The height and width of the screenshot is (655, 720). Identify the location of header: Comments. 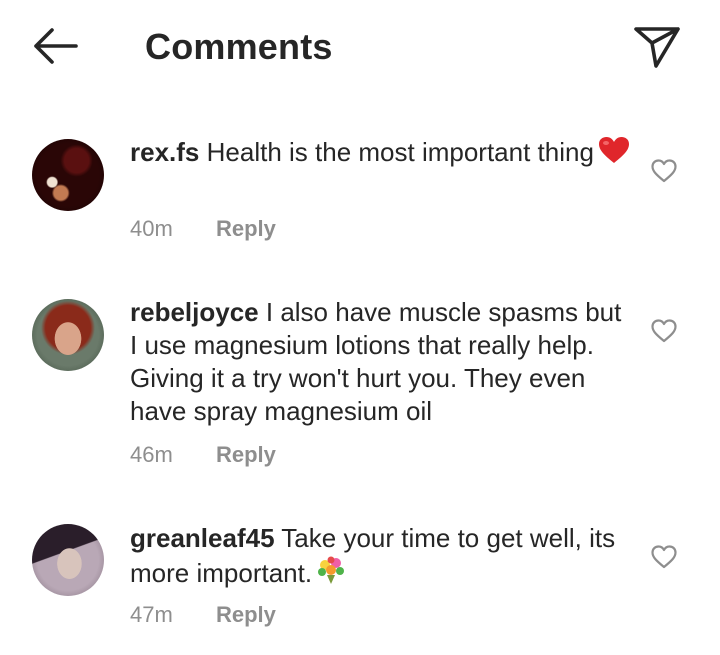
(360, 46).